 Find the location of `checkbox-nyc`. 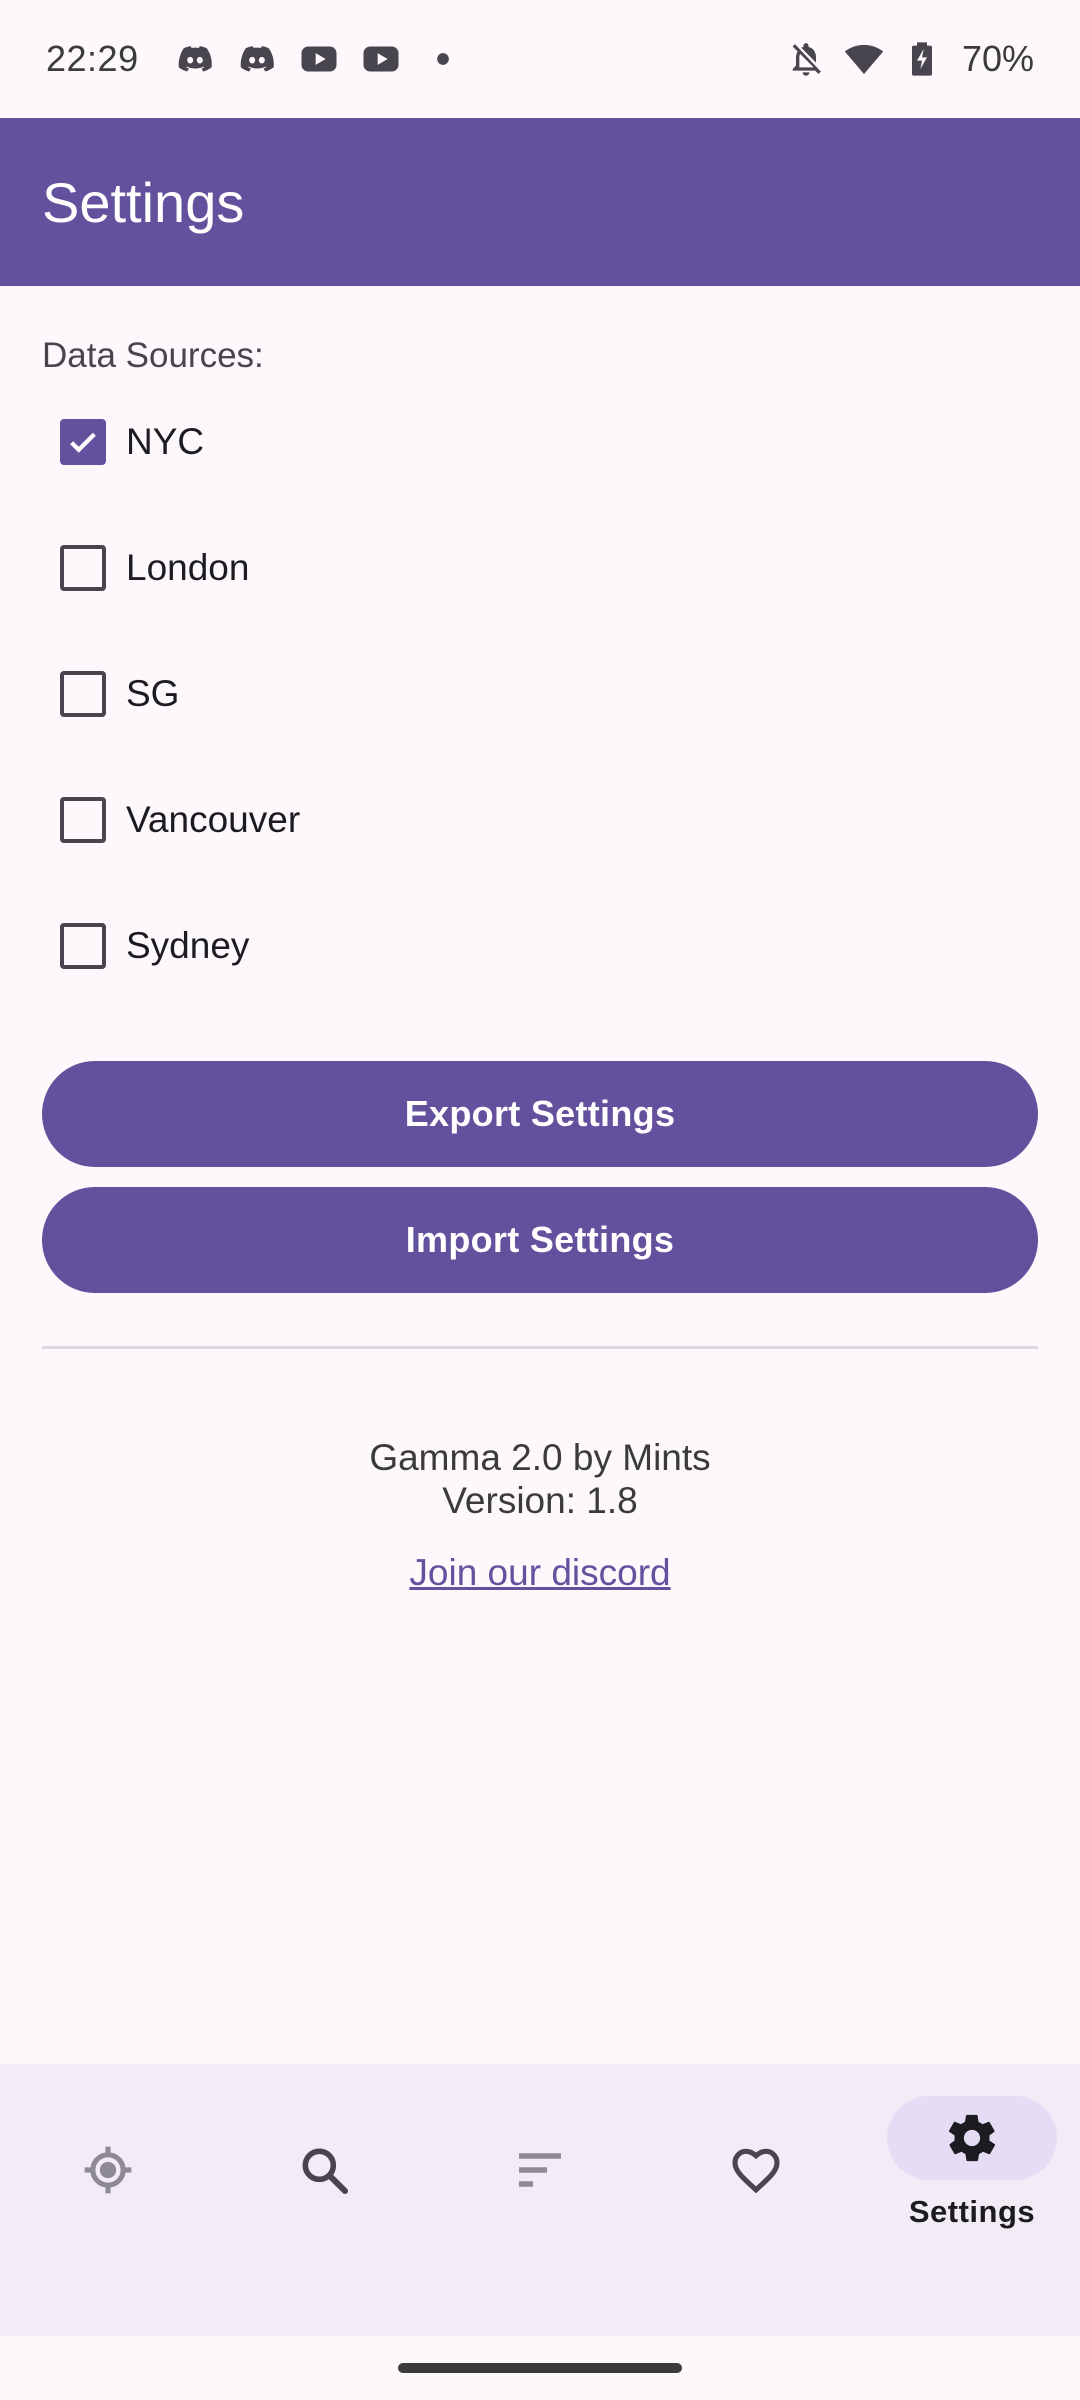

checkbox-nyc is located at coordinates (83, 442).